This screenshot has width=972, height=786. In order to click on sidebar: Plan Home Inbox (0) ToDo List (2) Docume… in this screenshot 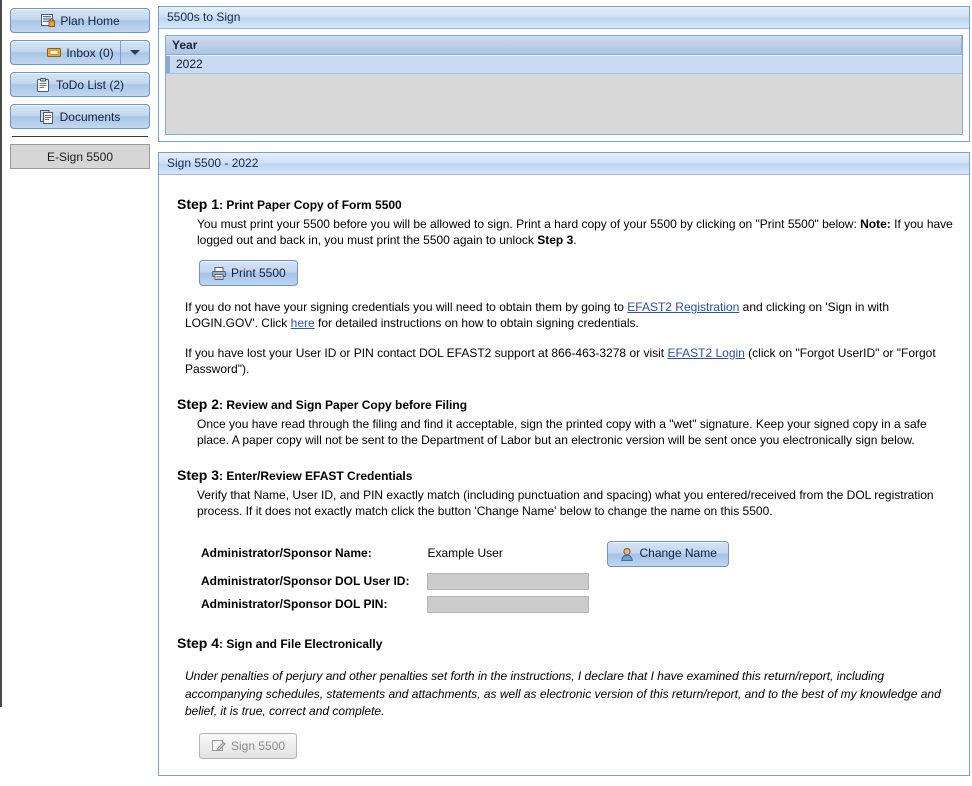, I will do `click(80, 84)`.